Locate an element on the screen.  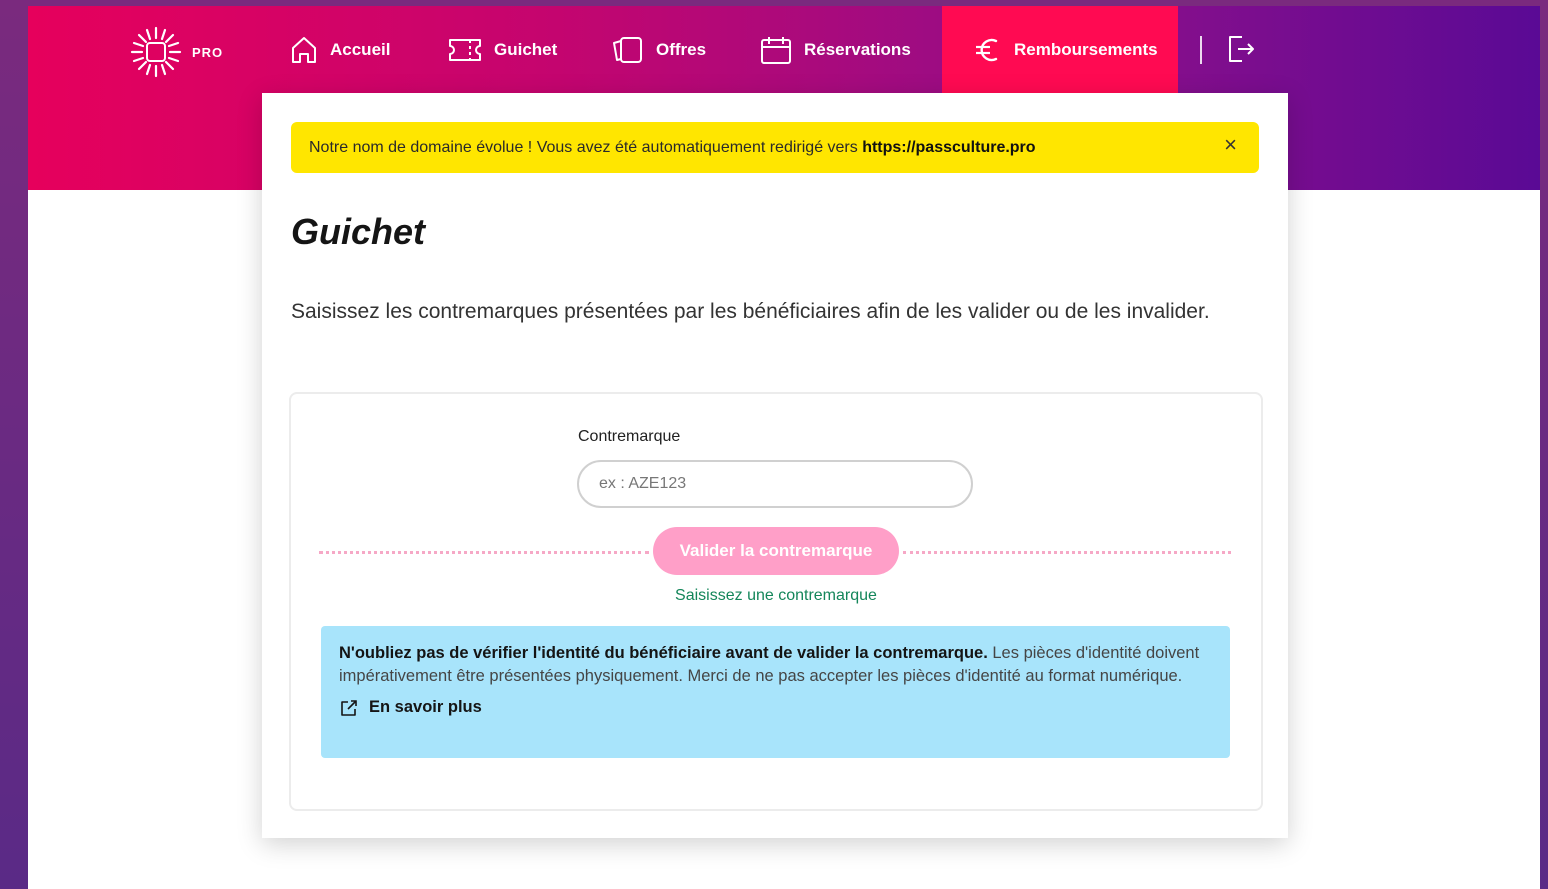
nav-item-label: Guichet is located at coordinates (526, 49).